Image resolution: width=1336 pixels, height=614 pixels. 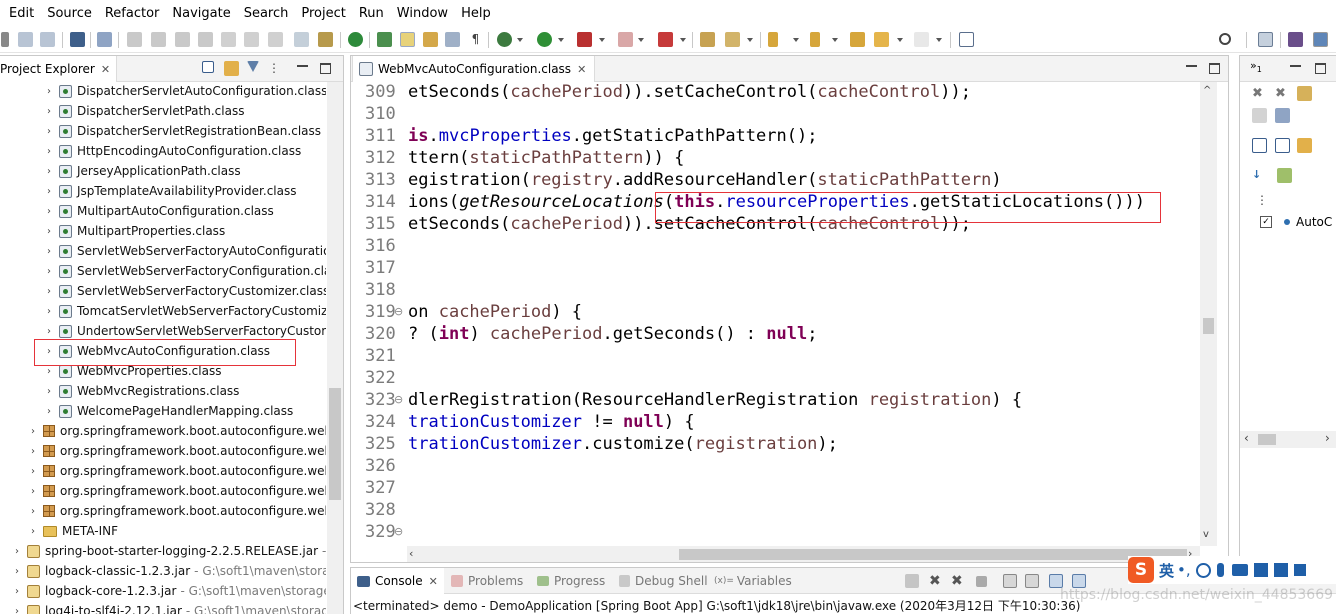 What do you see at coordinates (21, 13) in the screenshot?
I see `menu-edit: Edit` at bounding box center [21, 13].